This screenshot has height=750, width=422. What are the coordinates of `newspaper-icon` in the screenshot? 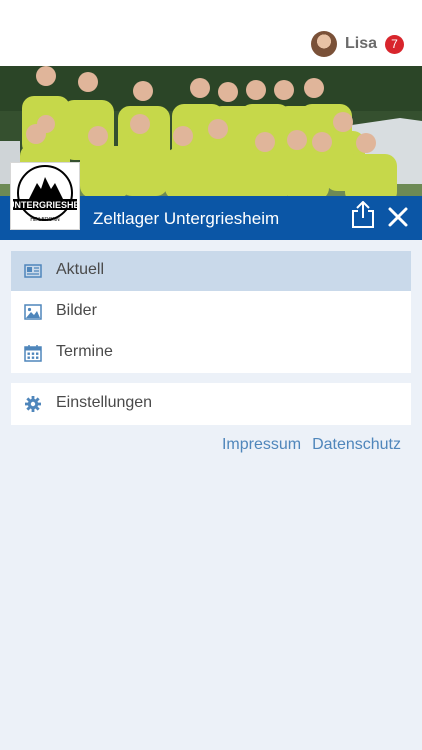 It's located at (33, 271).